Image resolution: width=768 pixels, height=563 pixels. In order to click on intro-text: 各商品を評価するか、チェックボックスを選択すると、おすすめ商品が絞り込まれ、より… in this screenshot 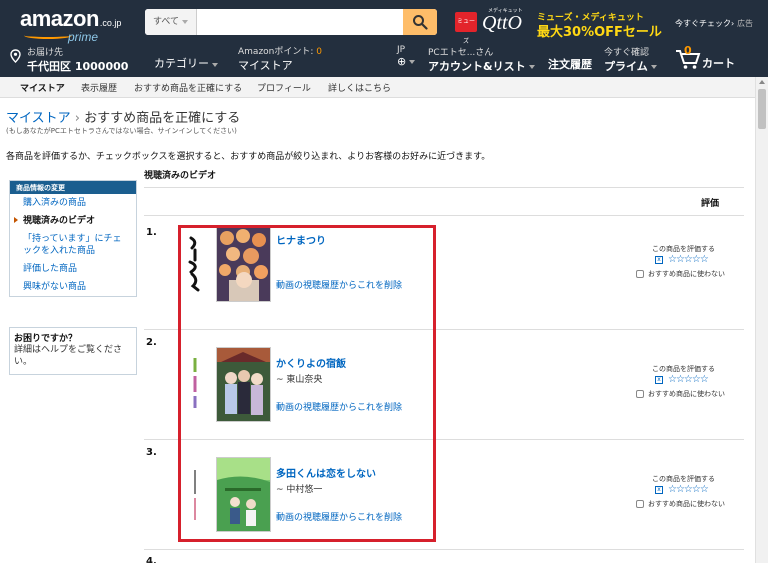, I will do `click(248, 157)`.